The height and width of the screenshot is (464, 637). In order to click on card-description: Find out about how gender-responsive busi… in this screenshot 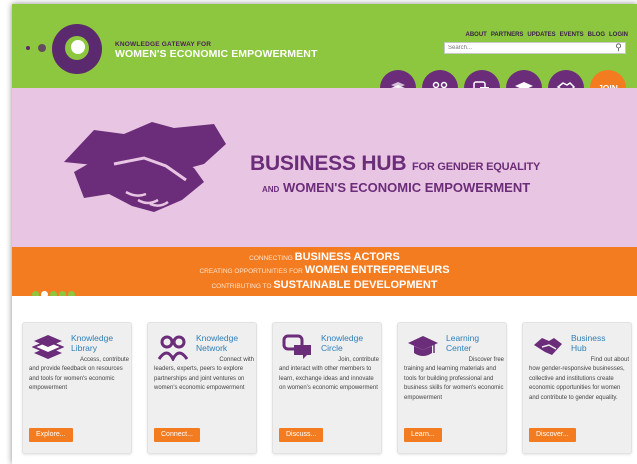, I will do `click(579, 379)`.